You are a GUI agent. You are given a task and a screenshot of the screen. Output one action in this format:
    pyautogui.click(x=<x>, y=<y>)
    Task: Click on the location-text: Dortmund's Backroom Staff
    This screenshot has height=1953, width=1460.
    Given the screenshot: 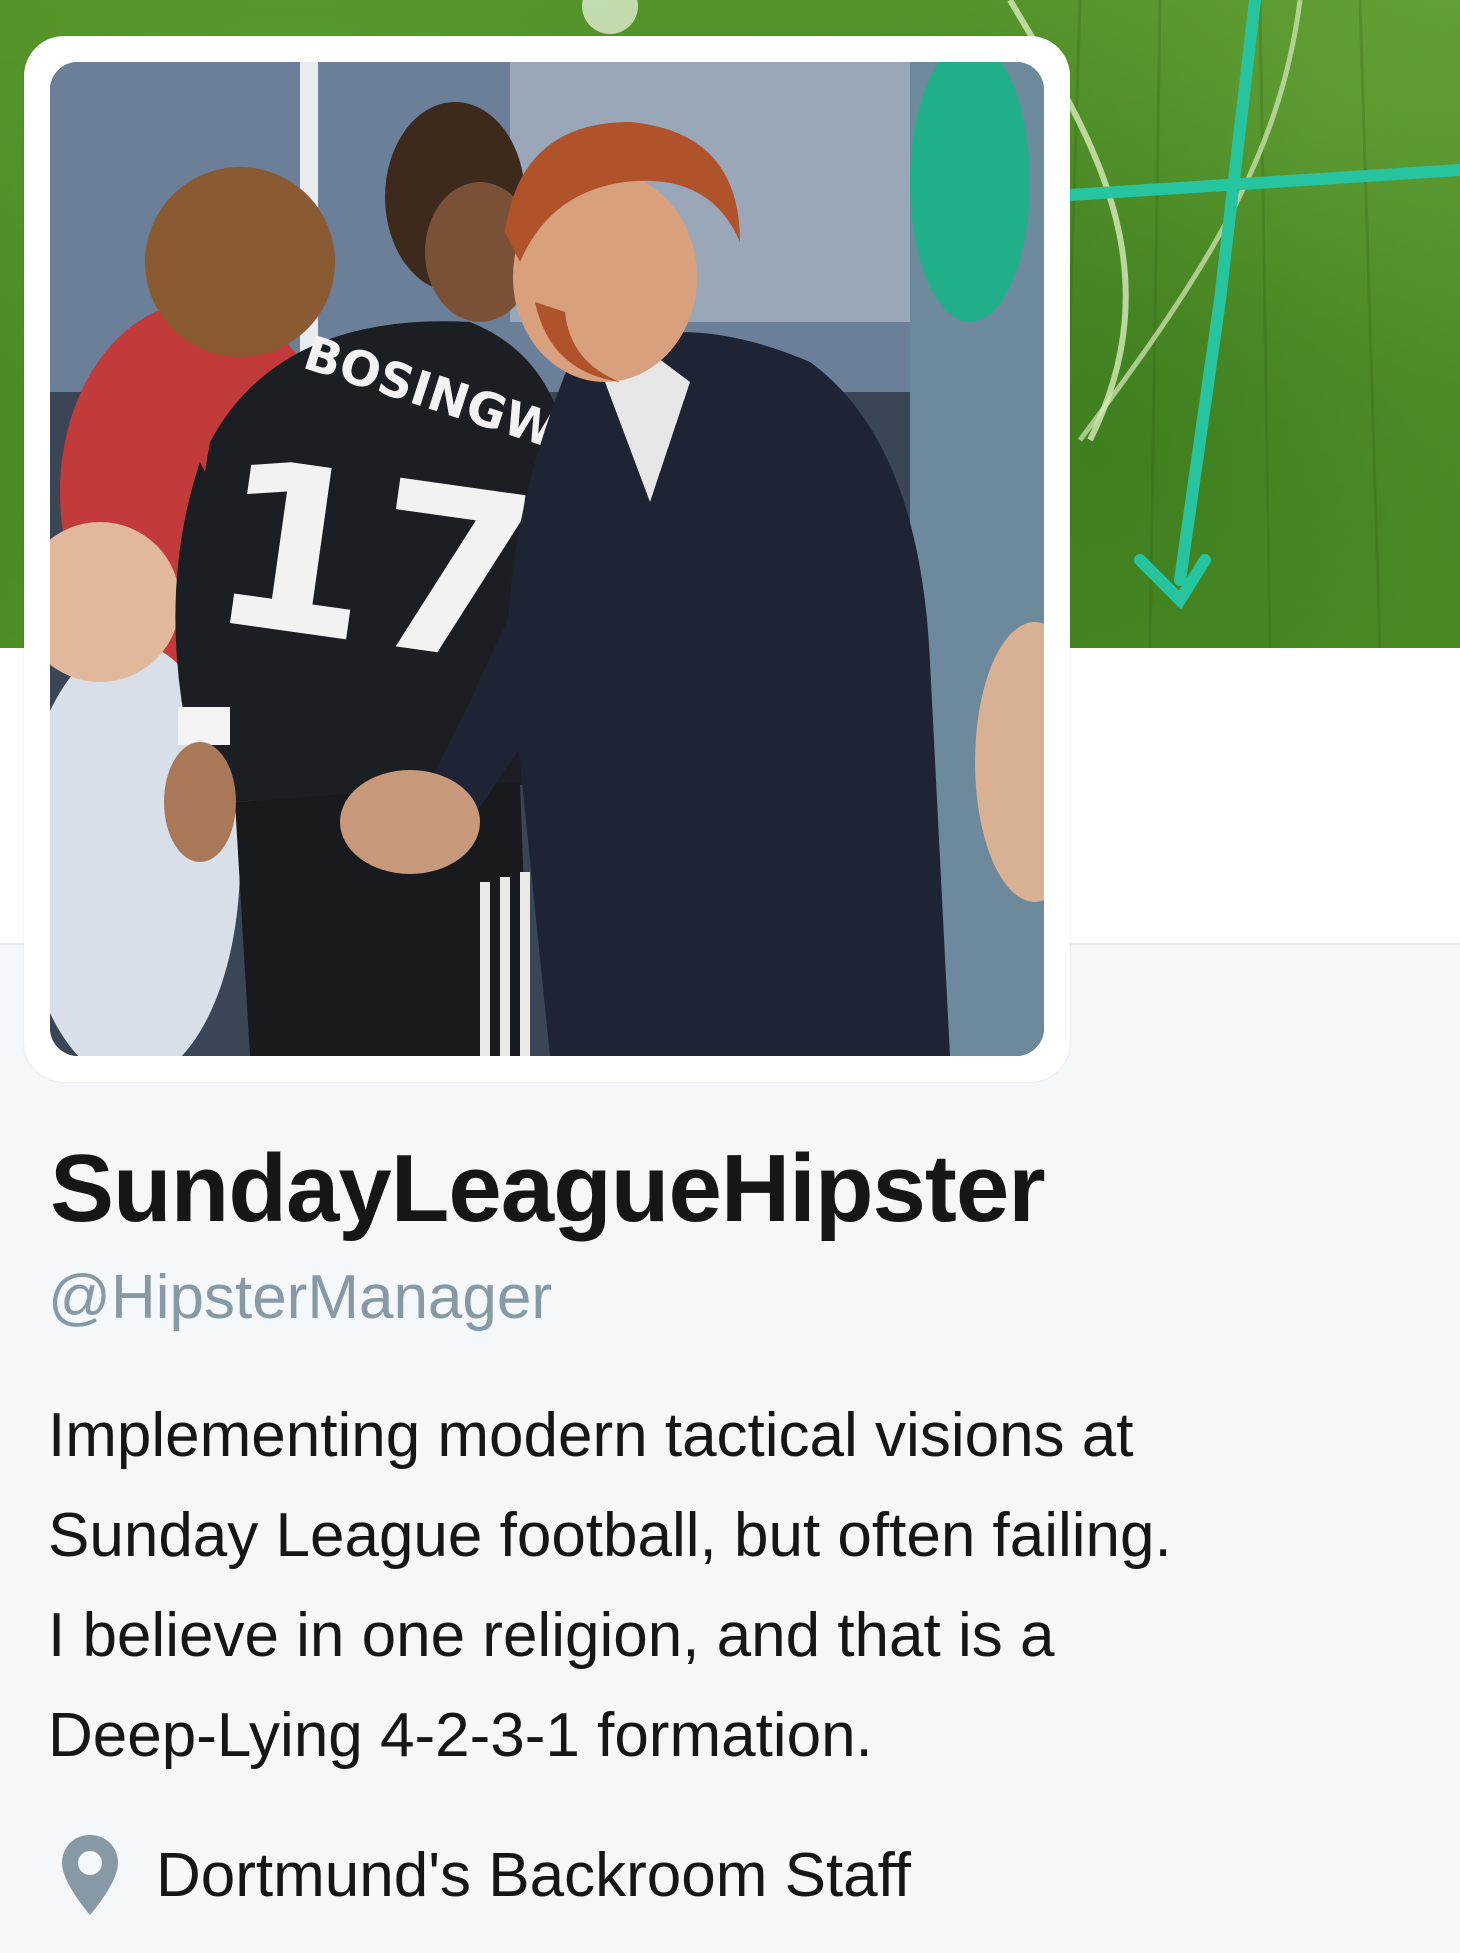 What is the action you would take?
    pyautogui.click(x=533, y=1875)
    